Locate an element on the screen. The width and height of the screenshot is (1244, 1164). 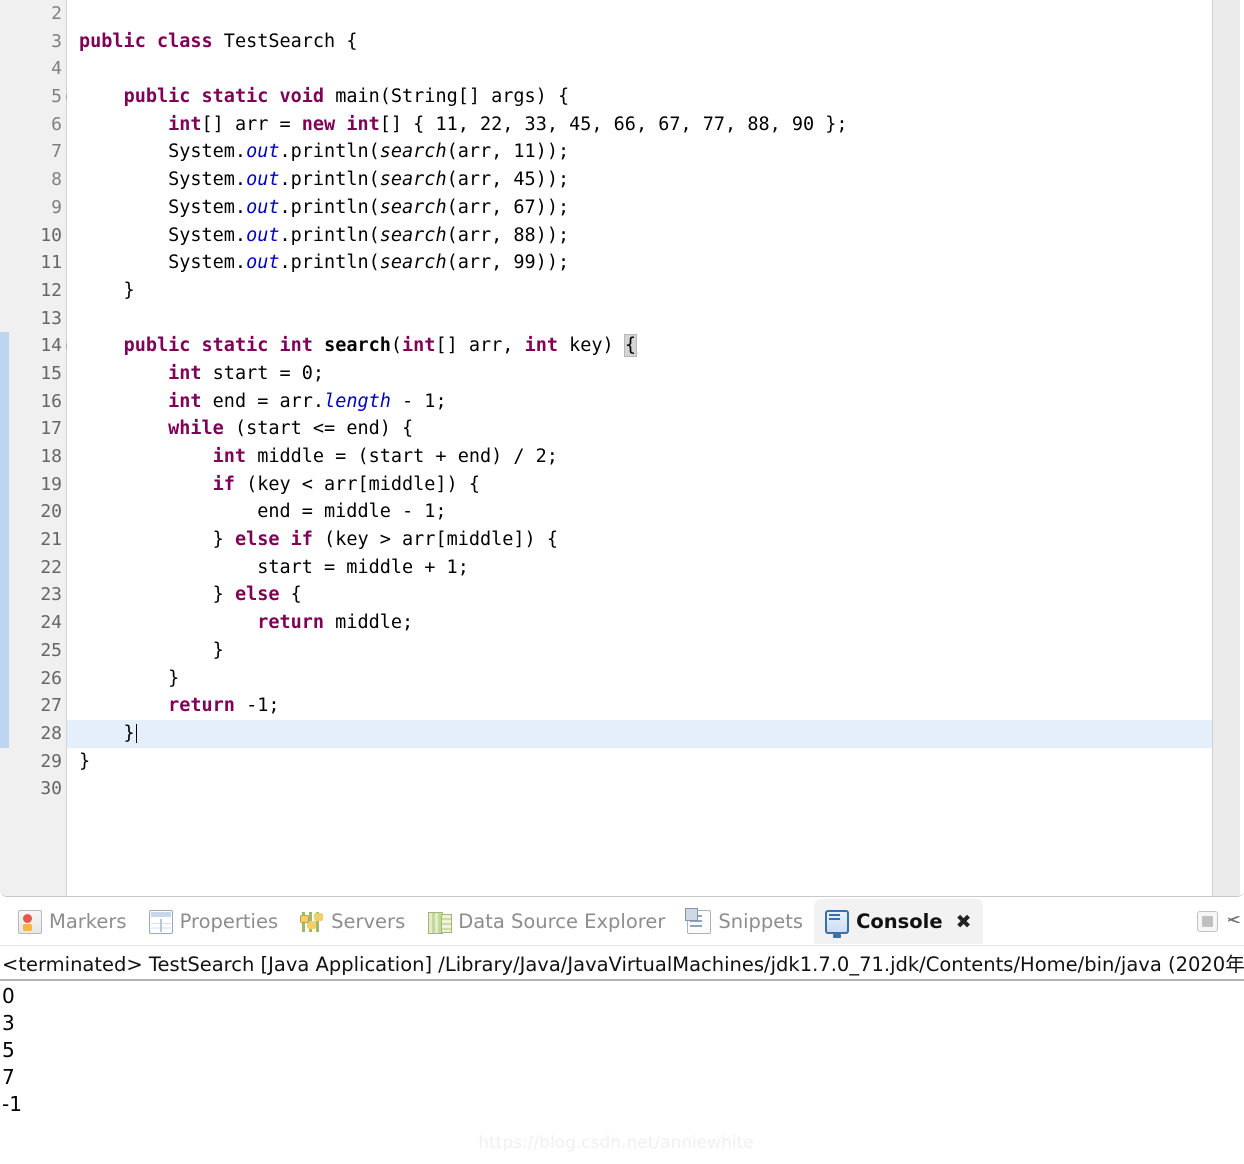
change-bar-strip is located at coordinates (4, 448).